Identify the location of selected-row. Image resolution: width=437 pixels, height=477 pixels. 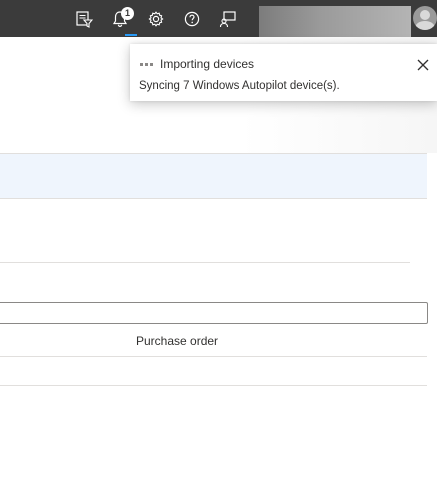
(213, 176).